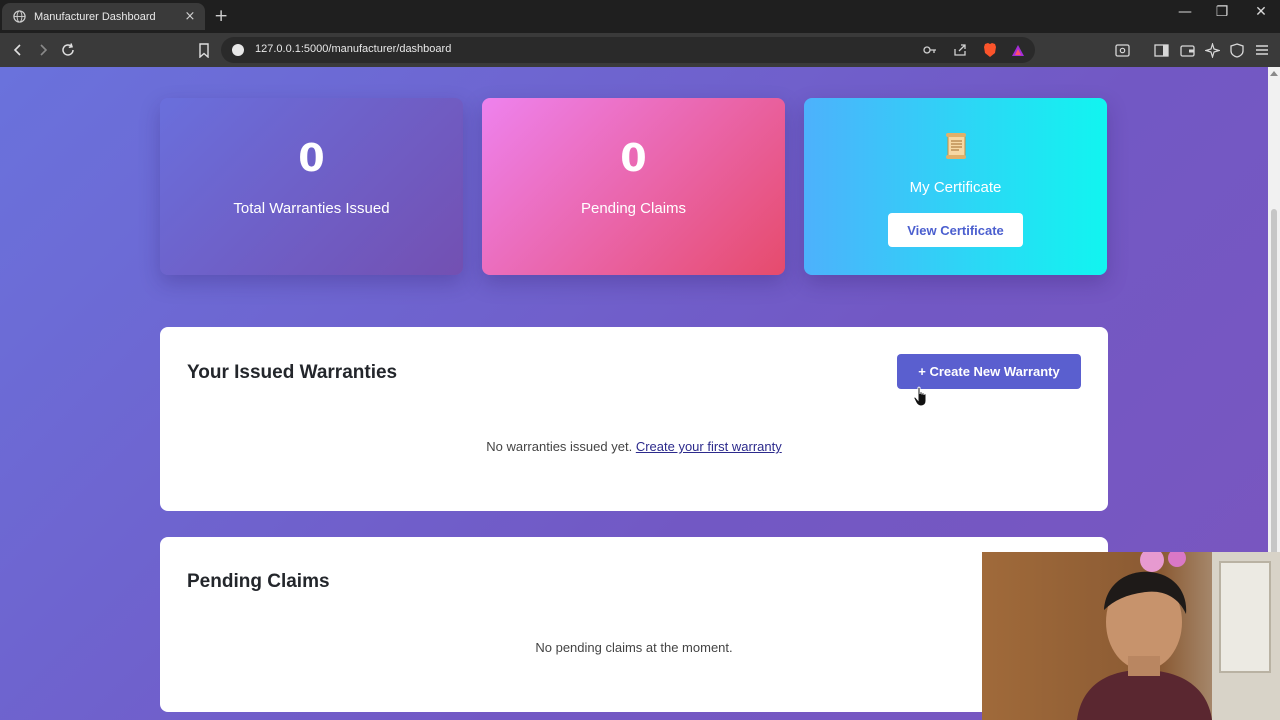 The image size is (1280, 720). What do you see at coordinates (989, 371) in the screenshot?
I see `create-warranty-button: + Create New Warranty` at bounding box center [989, 371].